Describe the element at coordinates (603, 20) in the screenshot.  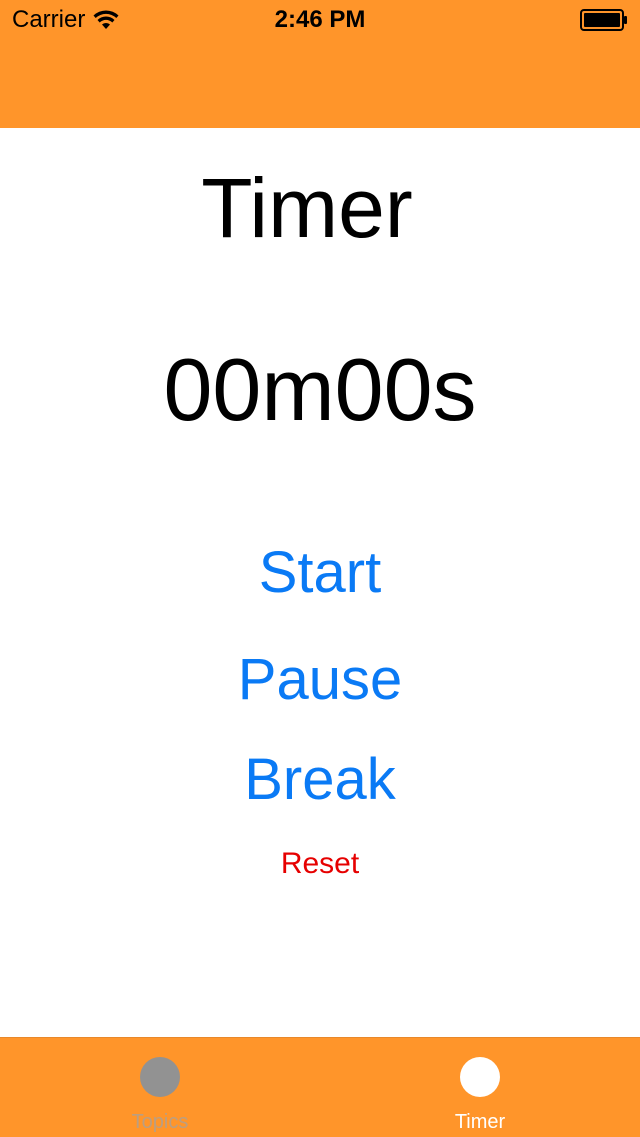
I see `battery-icon` at that location.